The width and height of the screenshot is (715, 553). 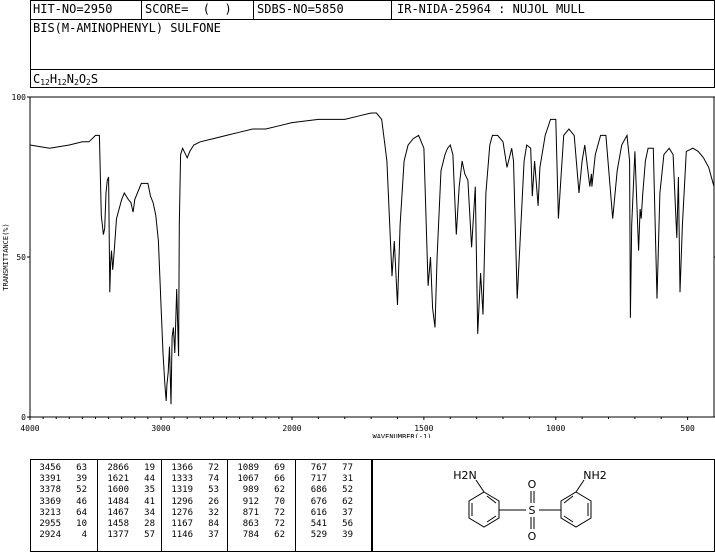 I want to click on peak-wavenumber: 1600, so click(x=118, y=490).